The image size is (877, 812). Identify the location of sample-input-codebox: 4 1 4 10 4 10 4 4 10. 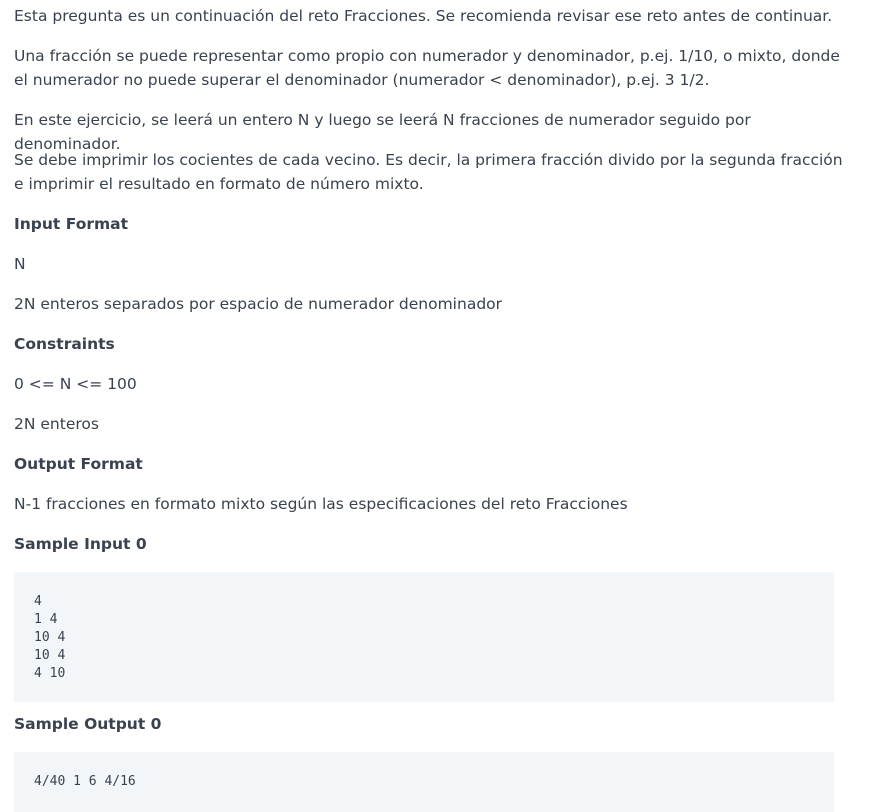
(424, 637).